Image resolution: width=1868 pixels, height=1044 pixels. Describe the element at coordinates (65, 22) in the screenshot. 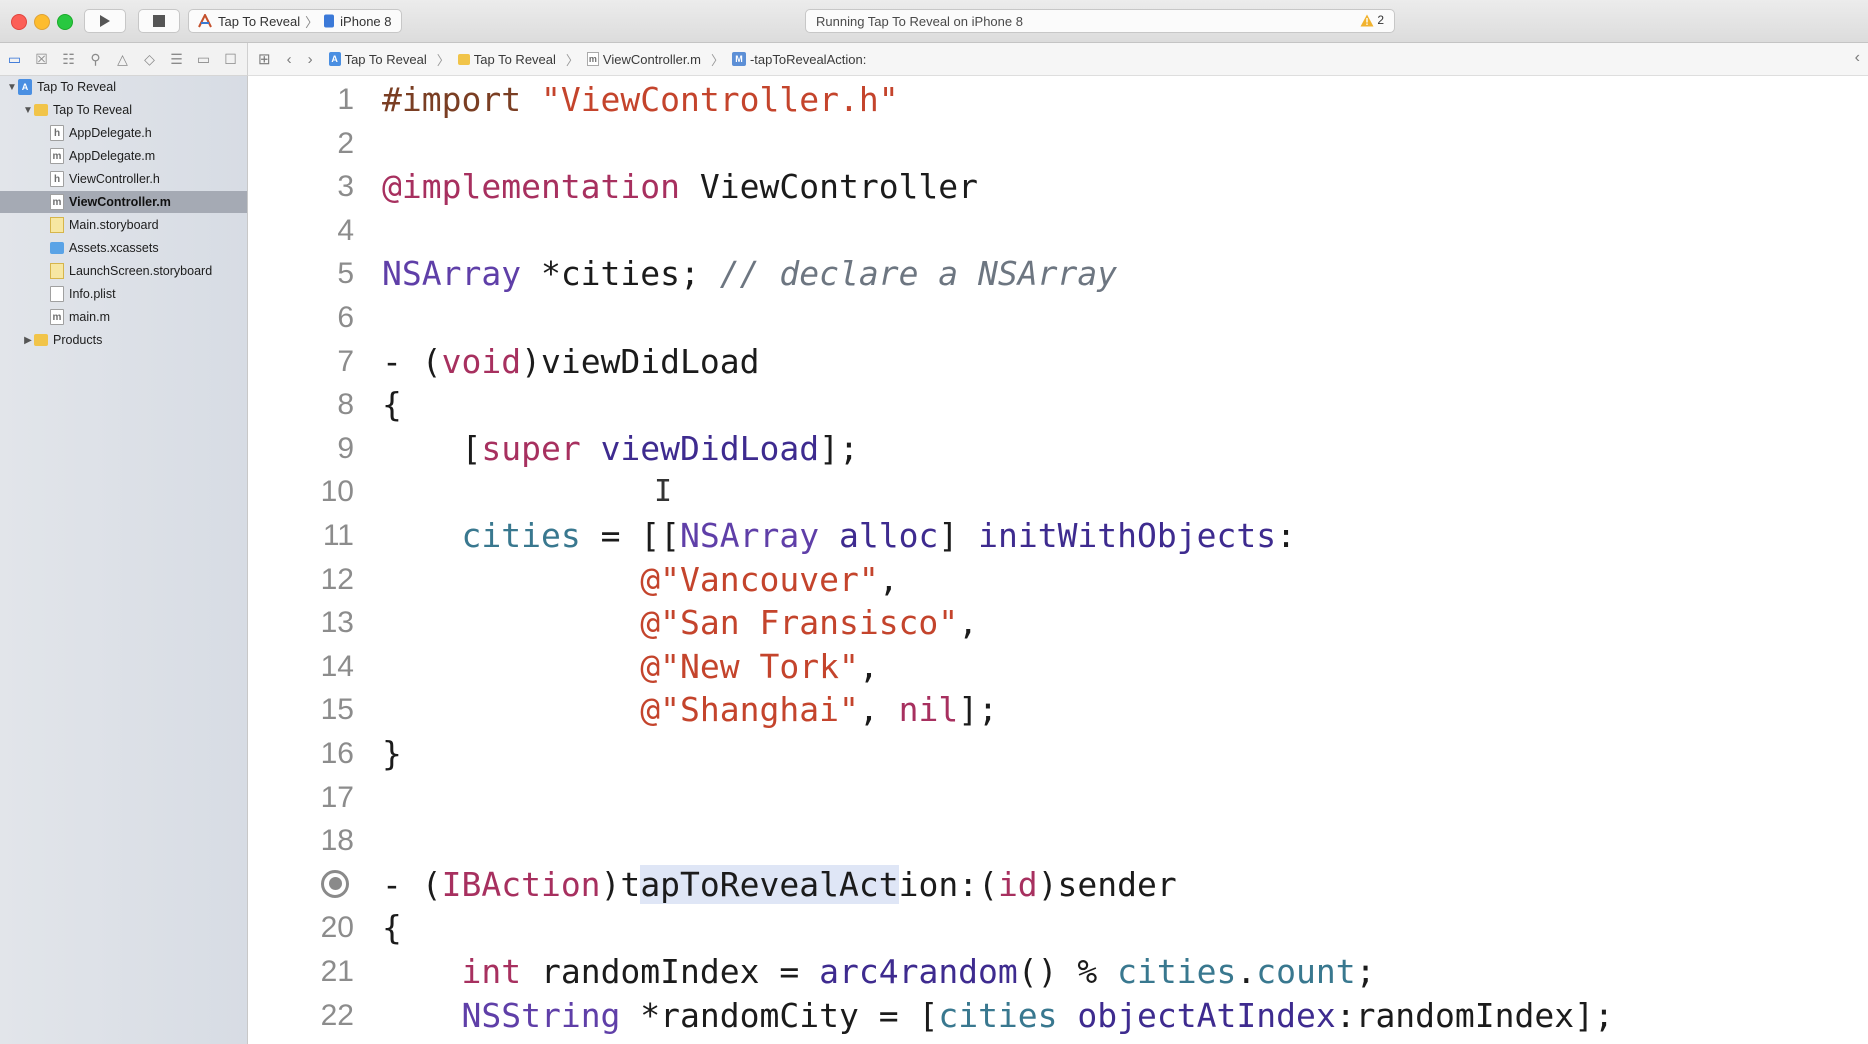

I see `zoom-window-button` at that location.